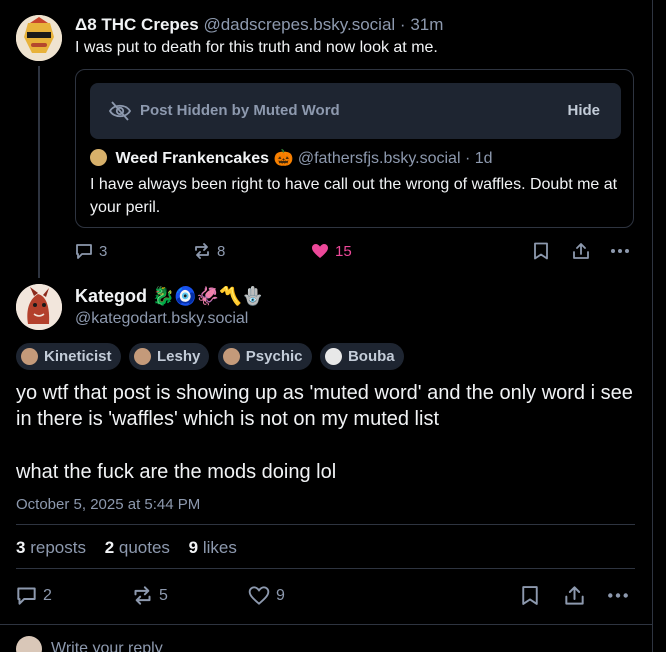 Image resolution: width=666 pixels, height=652 pixels. Describe the element at coordinates (280, 595) in the screenshot. I see `main-like-count: 9` at that location.